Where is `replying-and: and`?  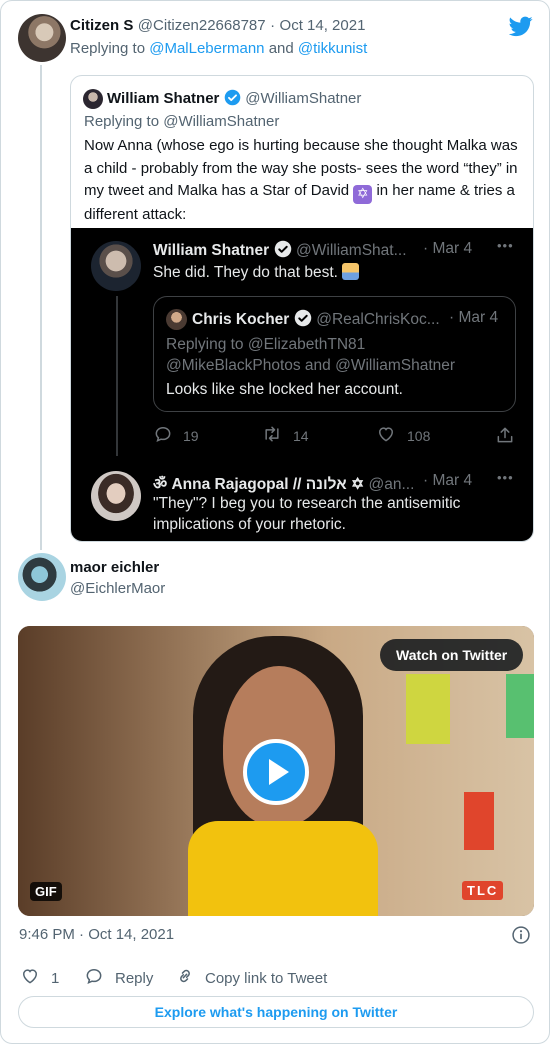
replying-and: and is located at coordinates (281, 48).